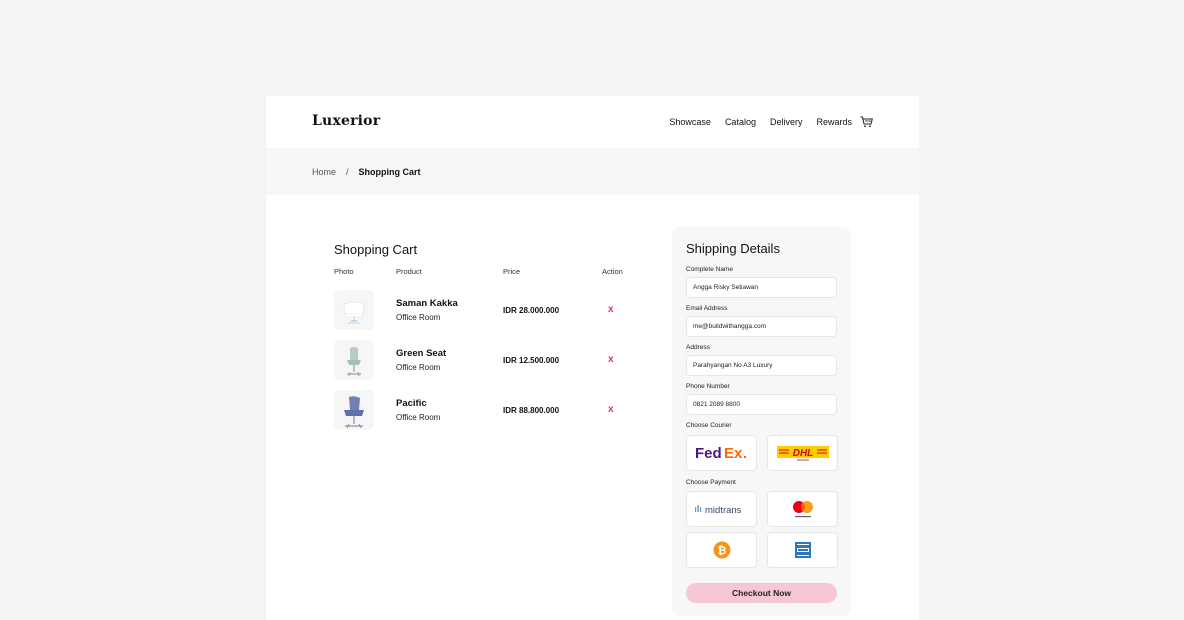 The width and height of the screenshot is (1184, 620). Describe the element at coordinates (740, 122) in the screenshot. I see `nav-catalog: Catalog` at that location.